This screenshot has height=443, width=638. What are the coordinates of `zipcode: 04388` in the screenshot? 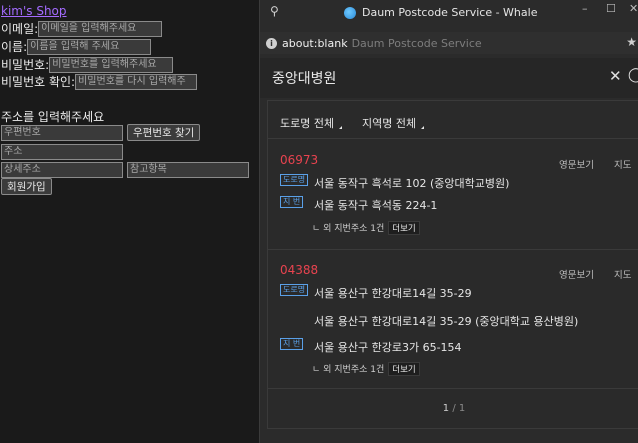 It's located at (299, 270).